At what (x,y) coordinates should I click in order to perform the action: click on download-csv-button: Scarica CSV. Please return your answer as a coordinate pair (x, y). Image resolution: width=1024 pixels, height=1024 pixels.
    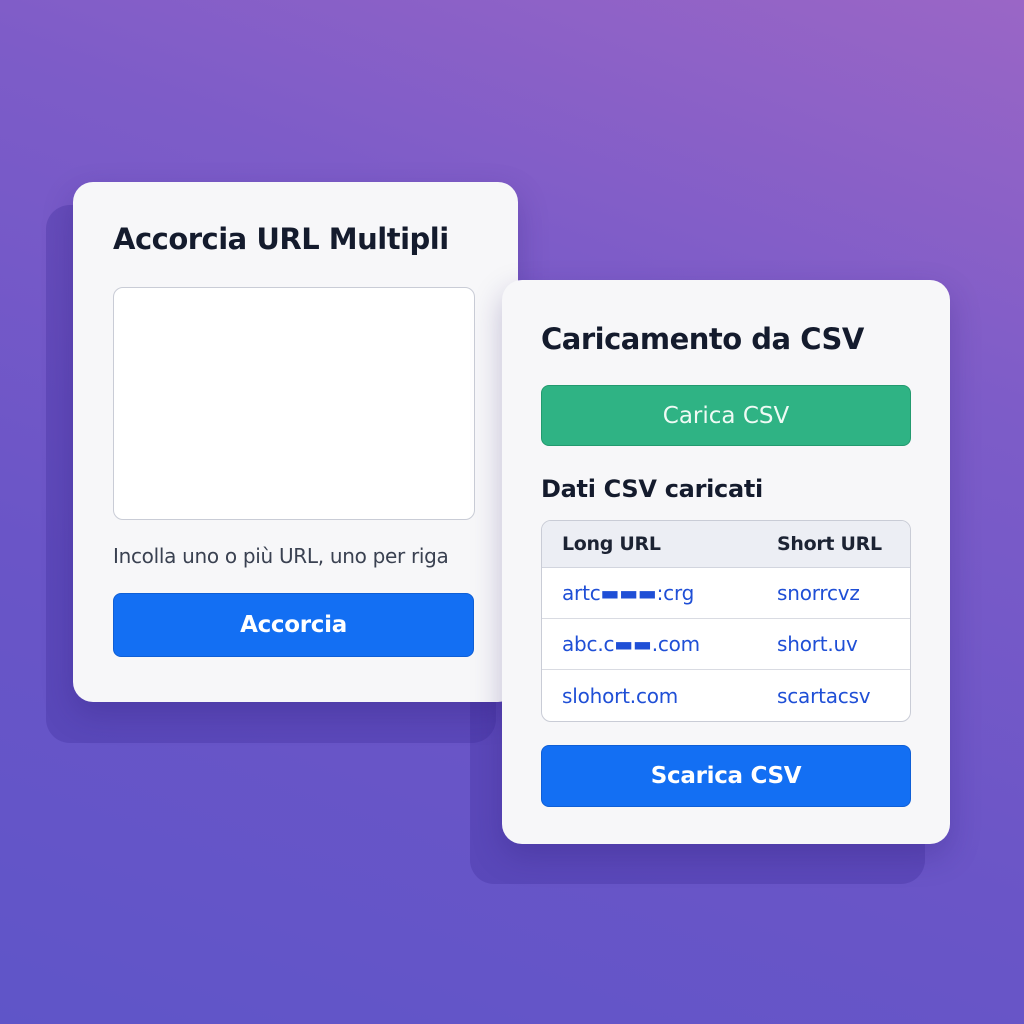
    Looking at the image, I should click on (726, 776).